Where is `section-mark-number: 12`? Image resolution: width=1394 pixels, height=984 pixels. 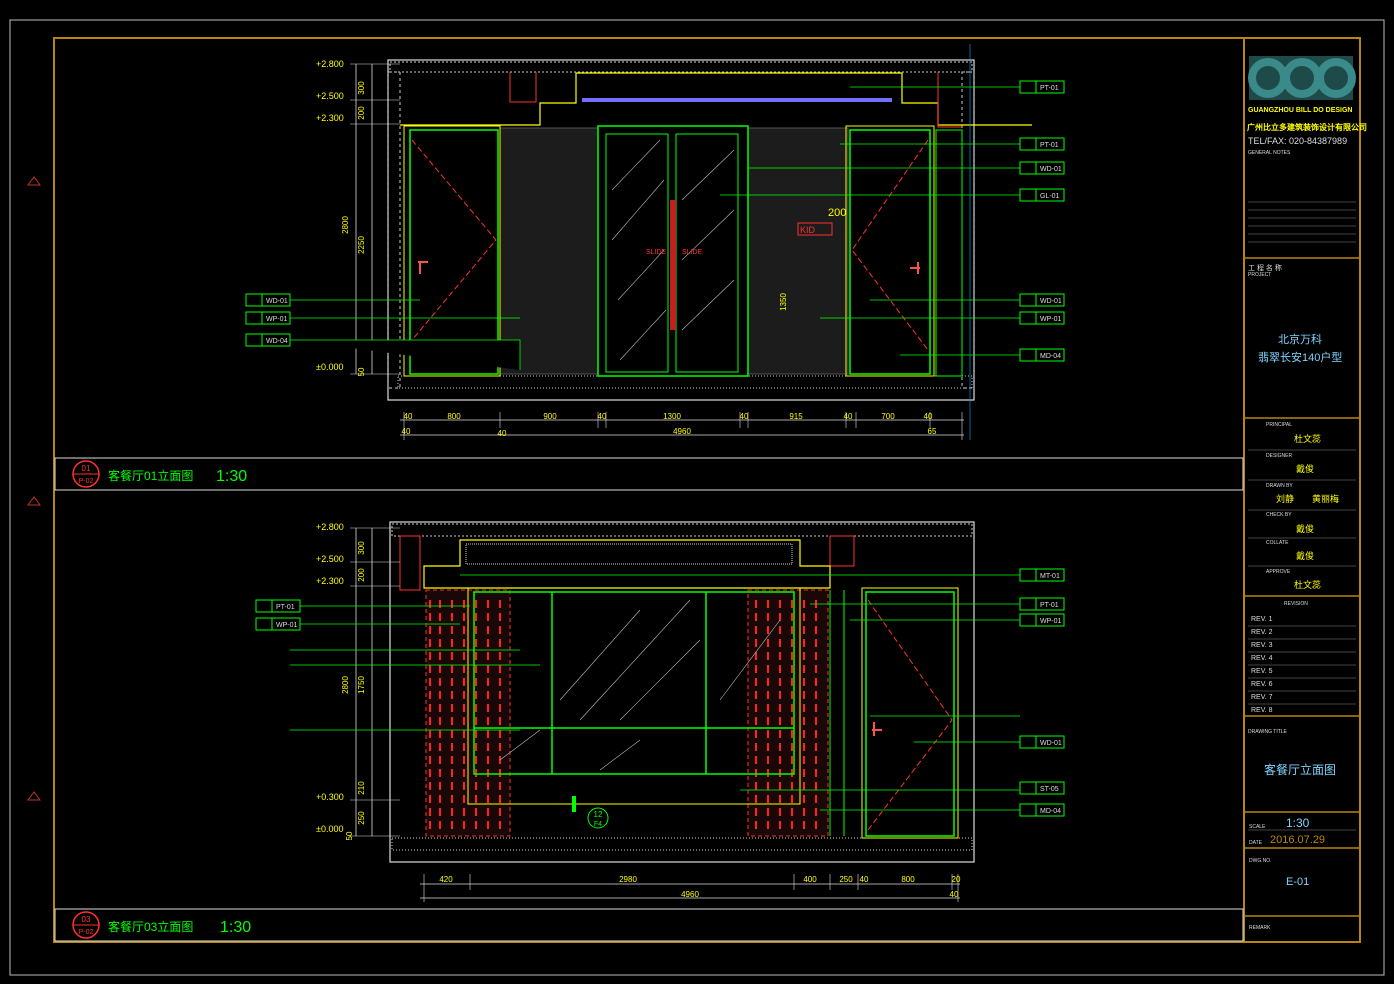
section-mark-number: 12 is located at coordinates (598, 814).